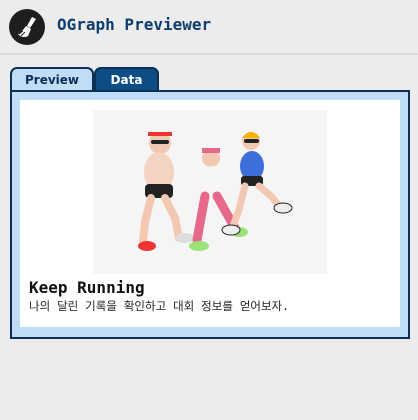  I want to click on app-header: OGraph Previewer, so click(209, 27).